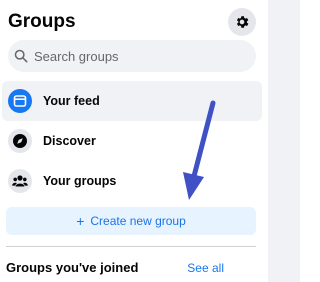 This screenshot has height=282, width=320. I want to click on create-new-group-label: Create new group, so click(138, 221).